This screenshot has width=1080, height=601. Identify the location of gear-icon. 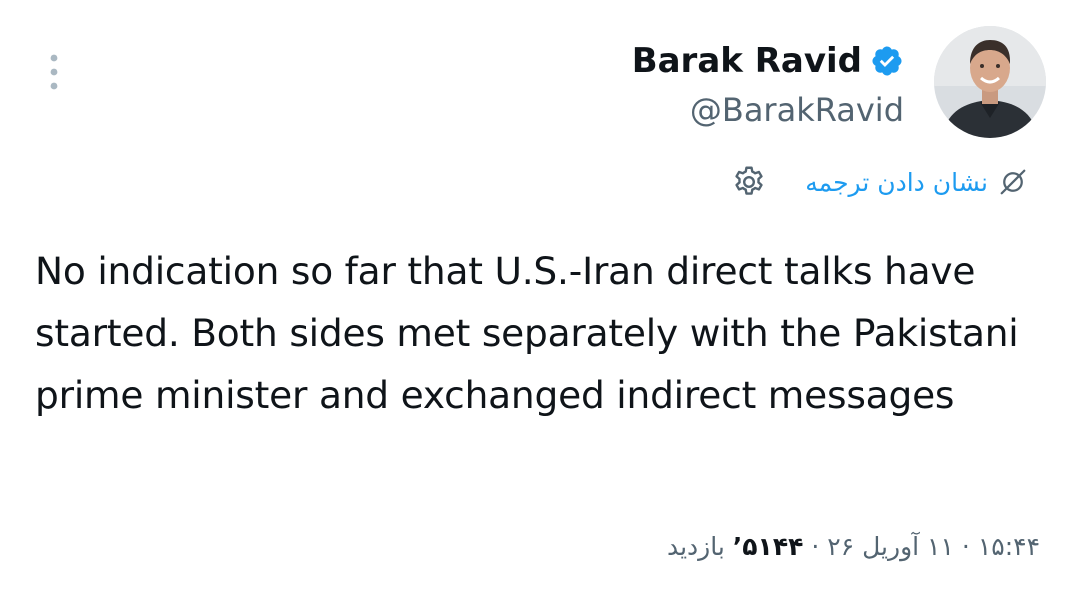
(749, 182).